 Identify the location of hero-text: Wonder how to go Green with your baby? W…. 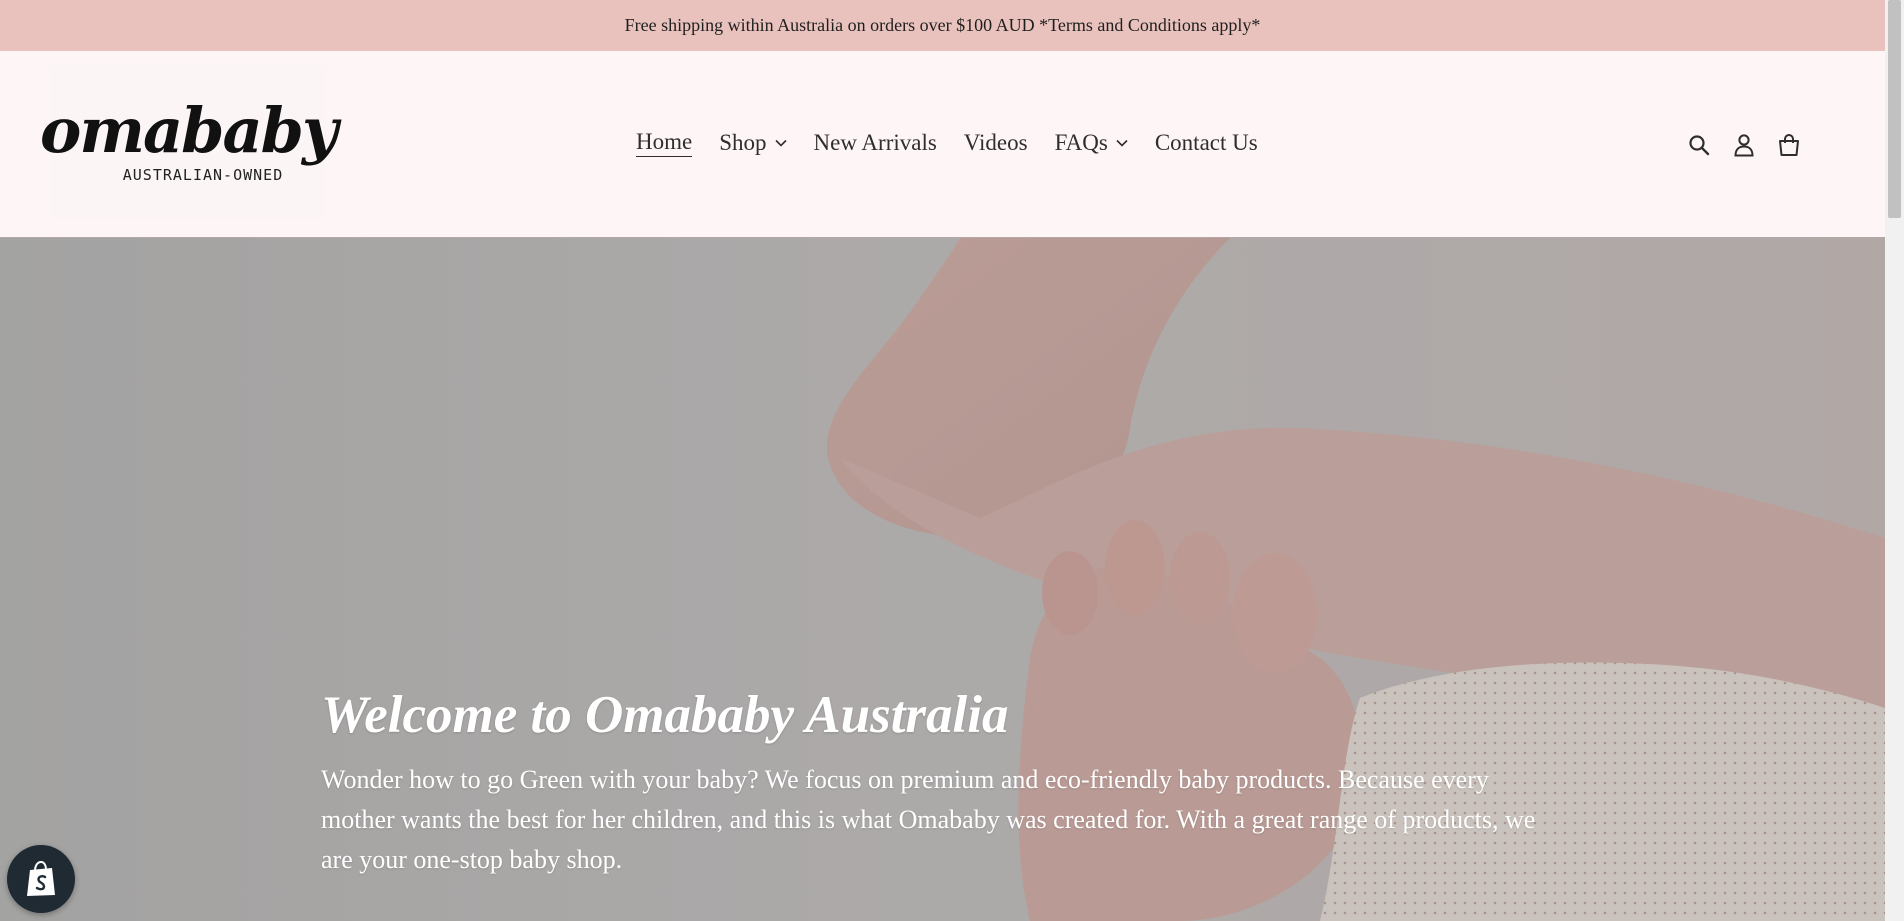
(928, 820).